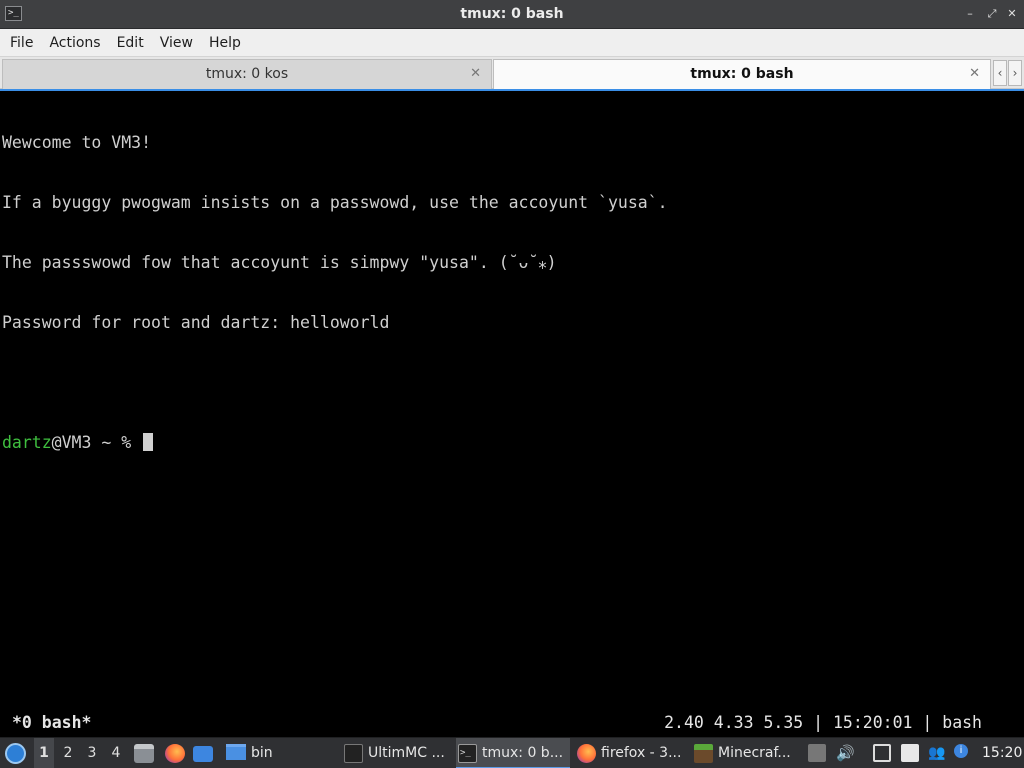  I want to click on tray-app-icon, so click(817, 753).